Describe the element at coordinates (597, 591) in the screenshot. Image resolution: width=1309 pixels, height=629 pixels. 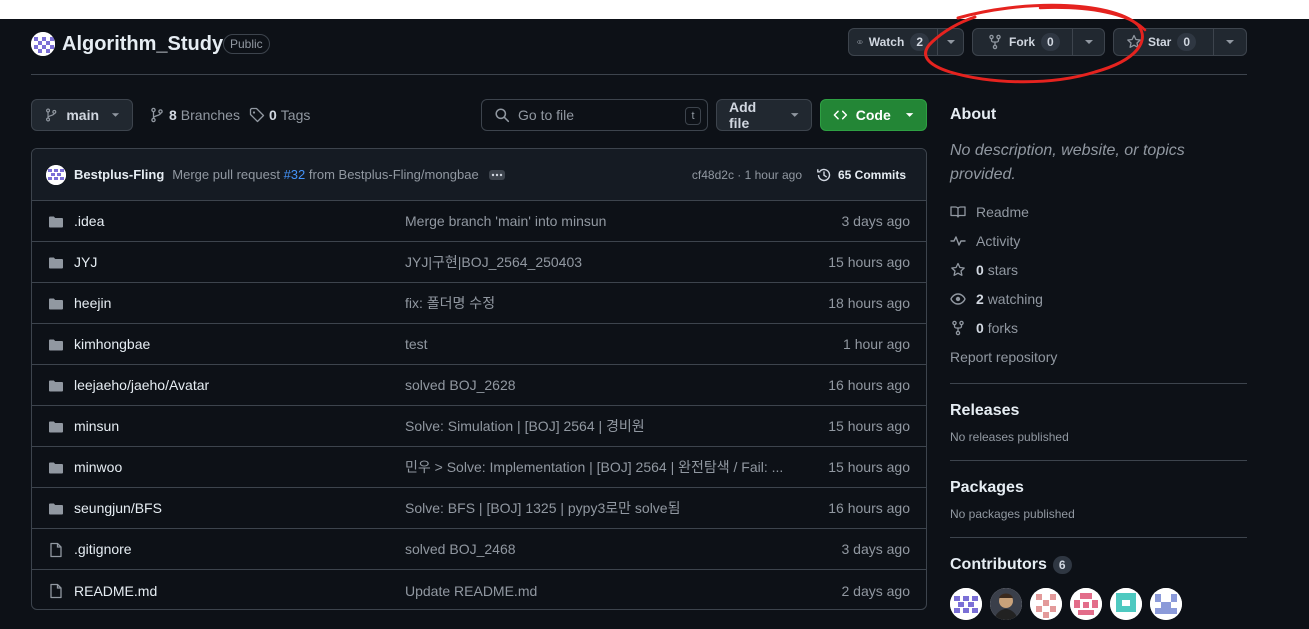
I see `file-commit-message: Update README.md` at that location.